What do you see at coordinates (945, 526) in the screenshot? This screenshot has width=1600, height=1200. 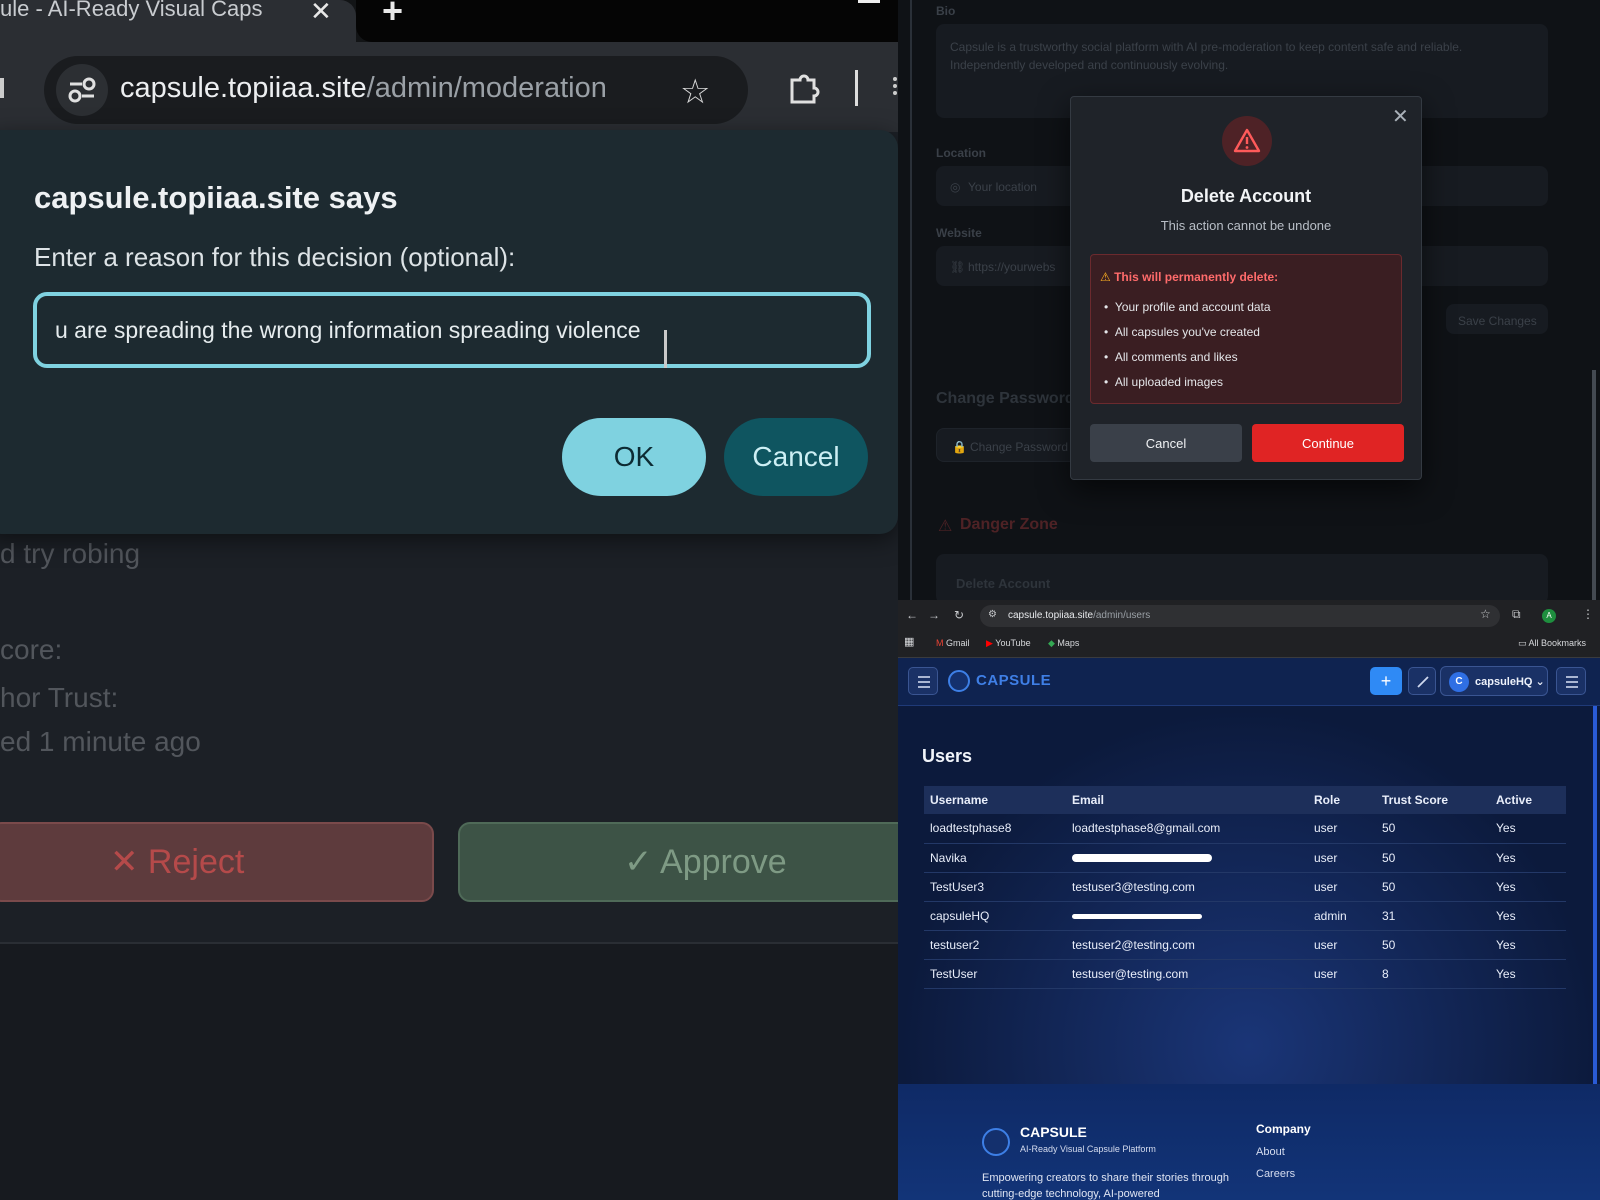 I see `danger-warning-icon: ⚠` at bounding box center [945, 526].